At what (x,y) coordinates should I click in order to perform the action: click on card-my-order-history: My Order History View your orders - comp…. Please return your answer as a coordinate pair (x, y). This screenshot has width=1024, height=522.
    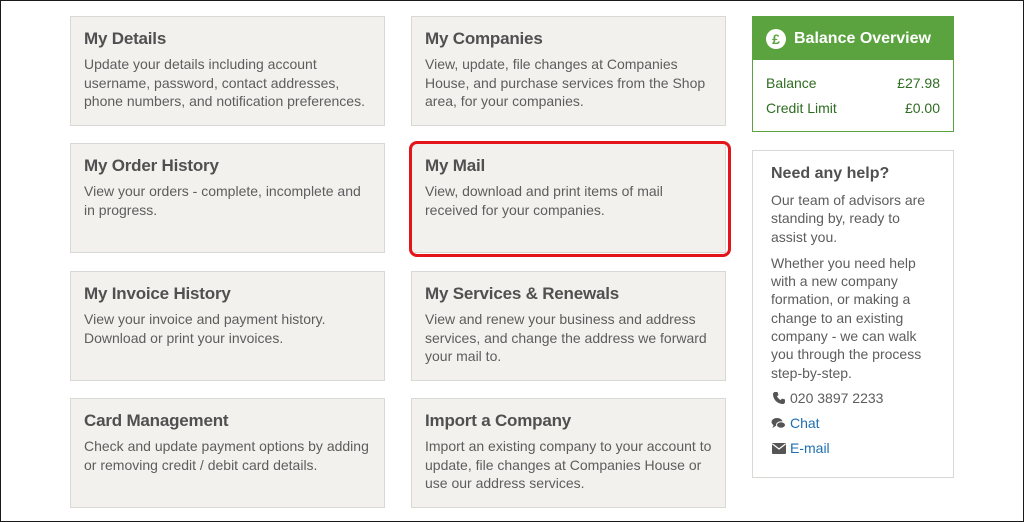
    Looking at the image, I should click on (227, 198).